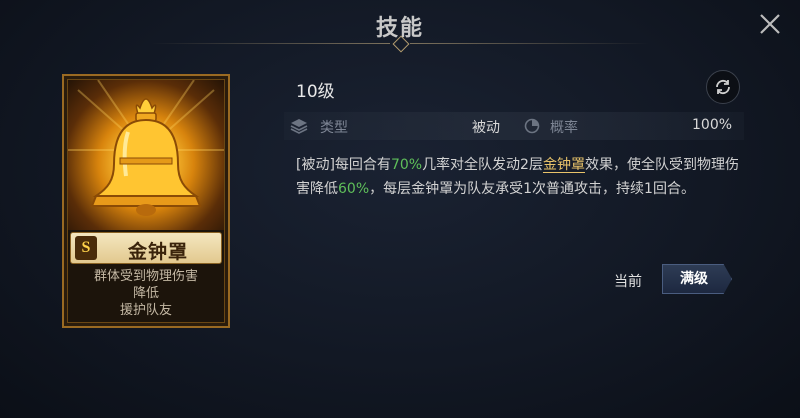  Describe the element at coordinates (354, 189) in the screenshot. I see `desc-highlight-reduction: 60%` at that location.